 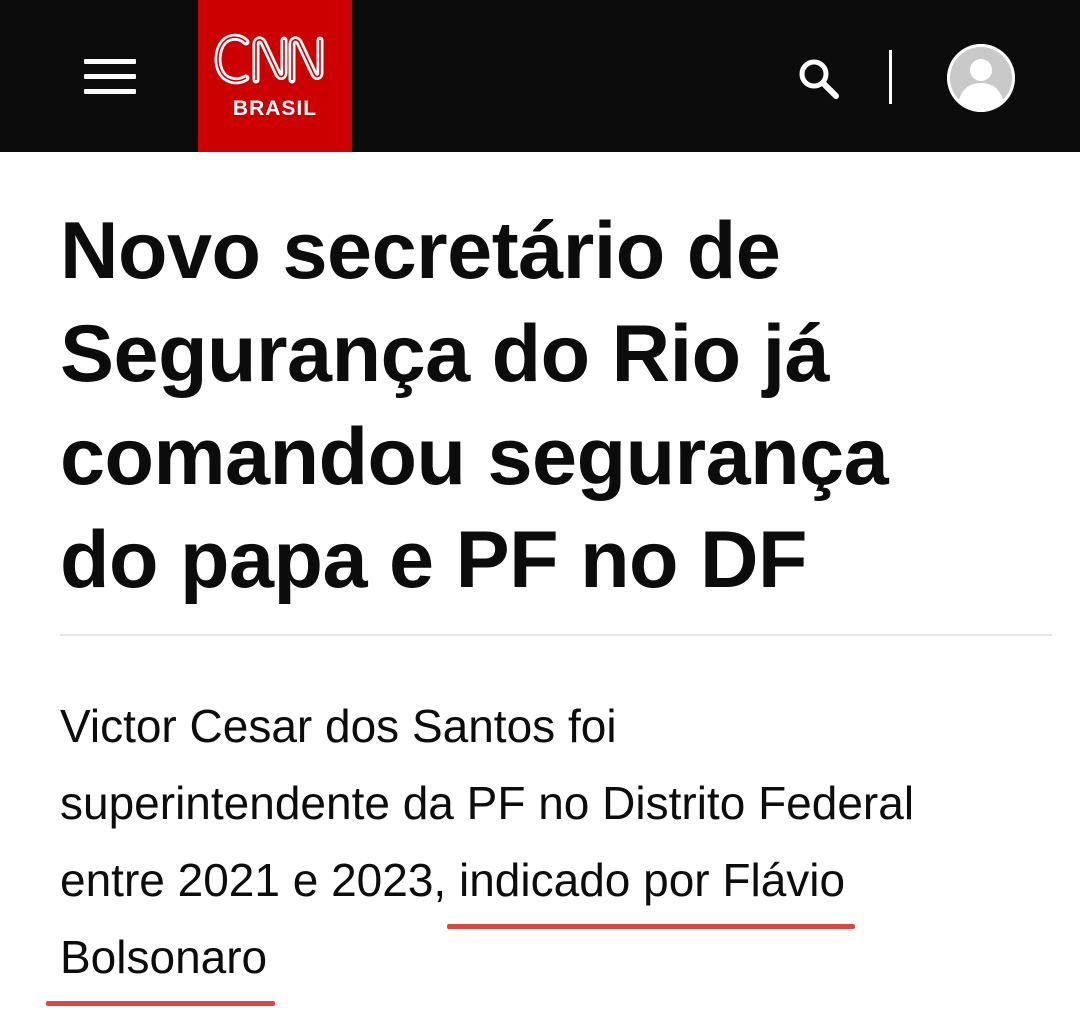 I want to click on header-divider, so click(x=890, y=77).